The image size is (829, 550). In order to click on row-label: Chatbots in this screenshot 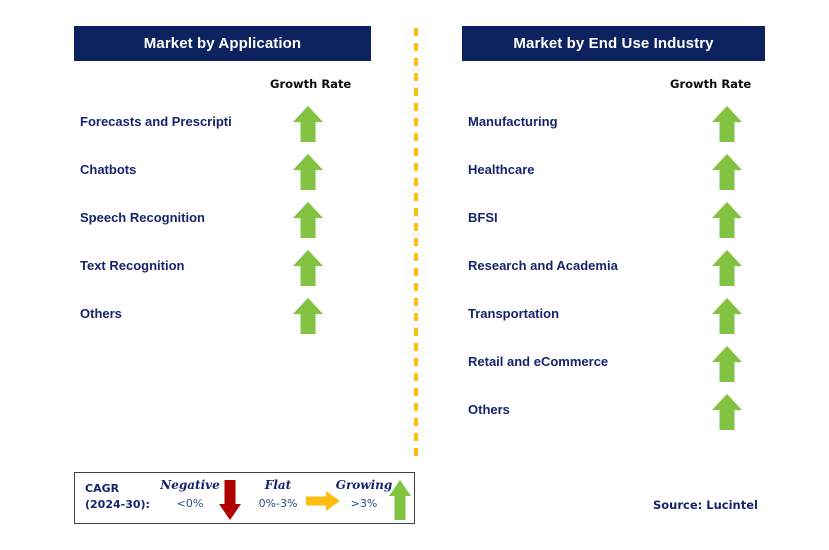, I will do `click(108, 169)`.